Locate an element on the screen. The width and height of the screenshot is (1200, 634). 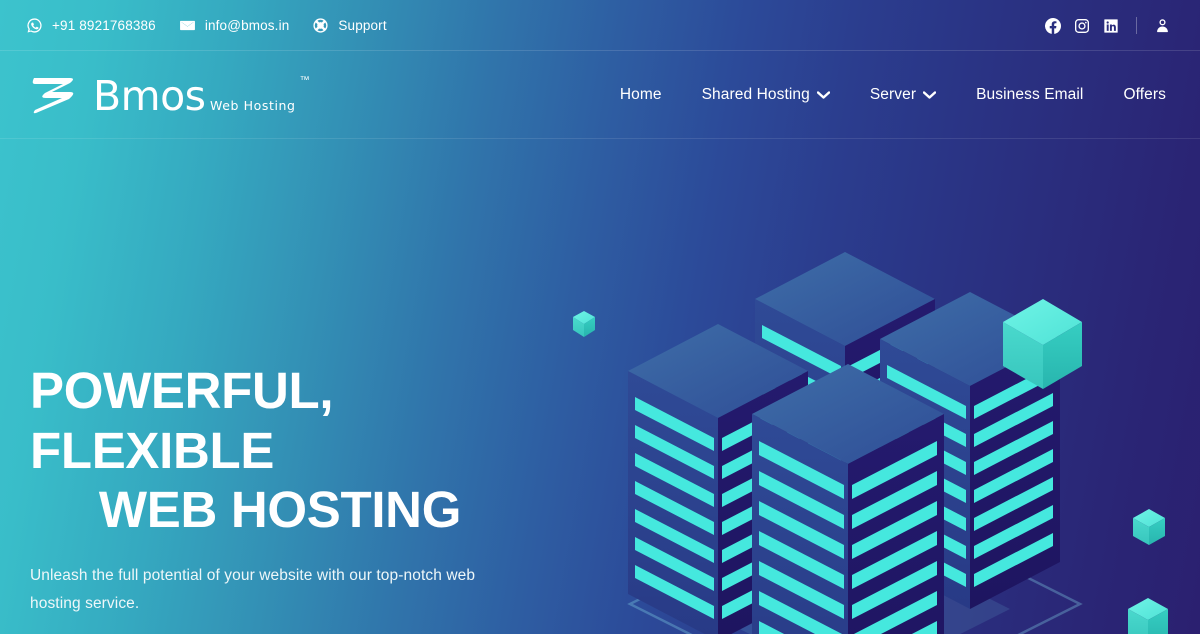
instagram-icon is located at coordinates (1082, 26).